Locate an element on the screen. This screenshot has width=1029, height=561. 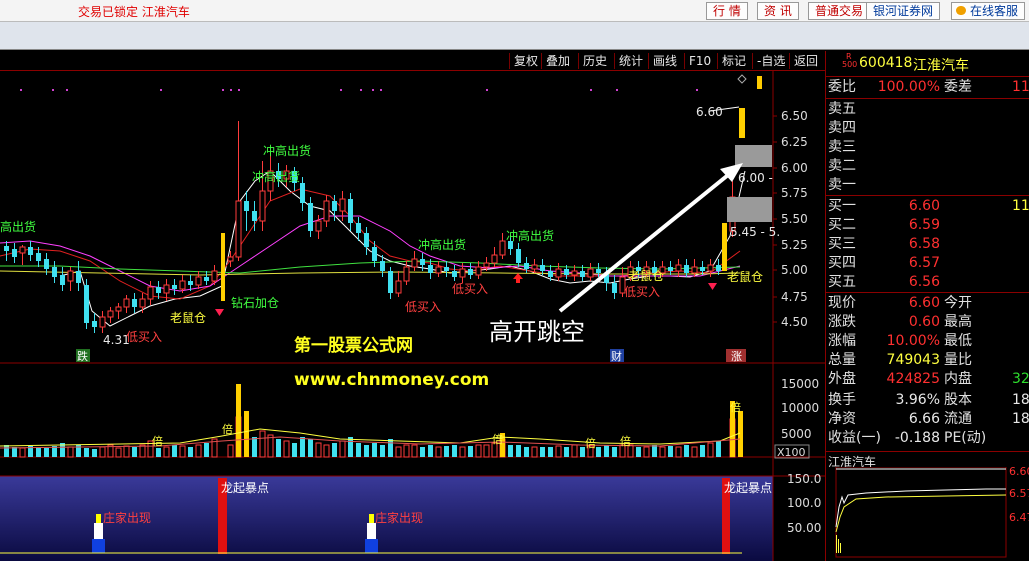
tool-history: 历史 is located at coordinates (594, 61).